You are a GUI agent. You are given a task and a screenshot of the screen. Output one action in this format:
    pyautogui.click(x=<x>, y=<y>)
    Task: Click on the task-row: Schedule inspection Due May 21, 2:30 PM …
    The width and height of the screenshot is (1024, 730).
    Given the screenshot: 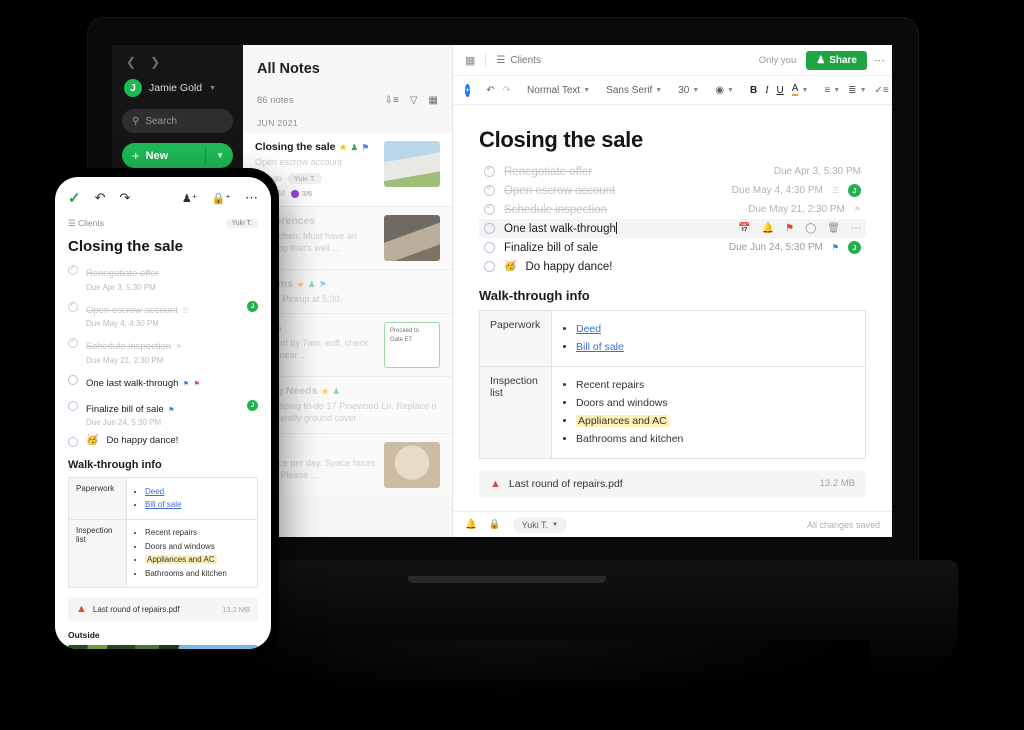 What is the action you would take?
    pyautogui.click(x=672, y=209)
    